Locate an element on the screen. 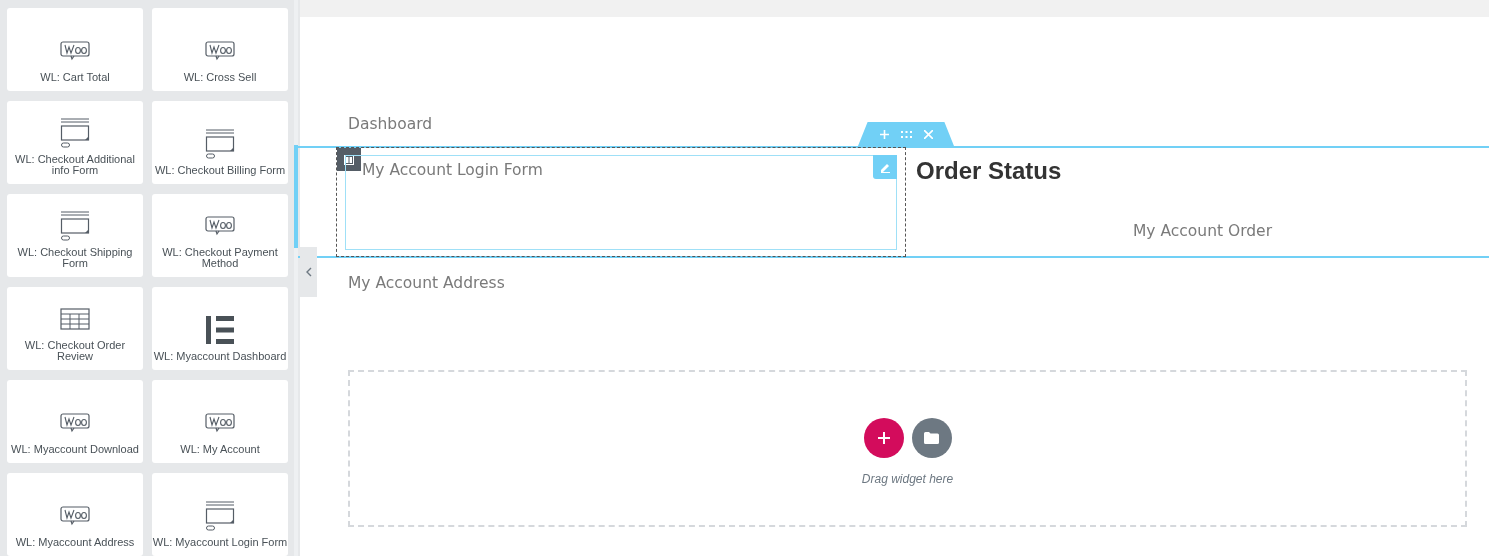 This screenshot has height=556, width=1489. widget-card: WL: Checkout Order Review is located at coordinates (75, 328).